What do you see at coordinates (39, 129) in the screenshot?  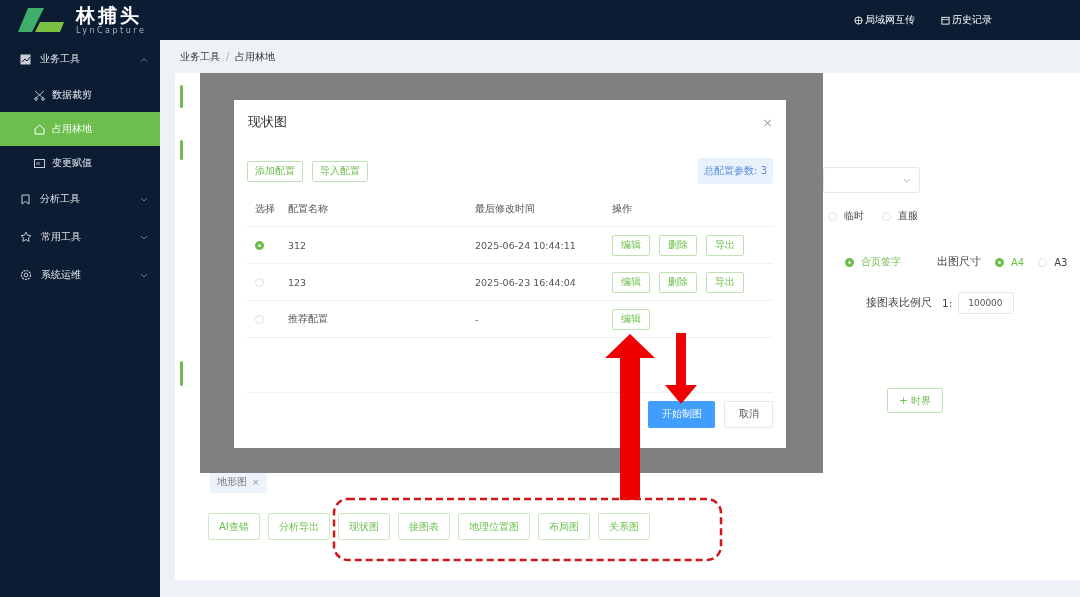 I see `house-icon` at bounding box center [39, 129].